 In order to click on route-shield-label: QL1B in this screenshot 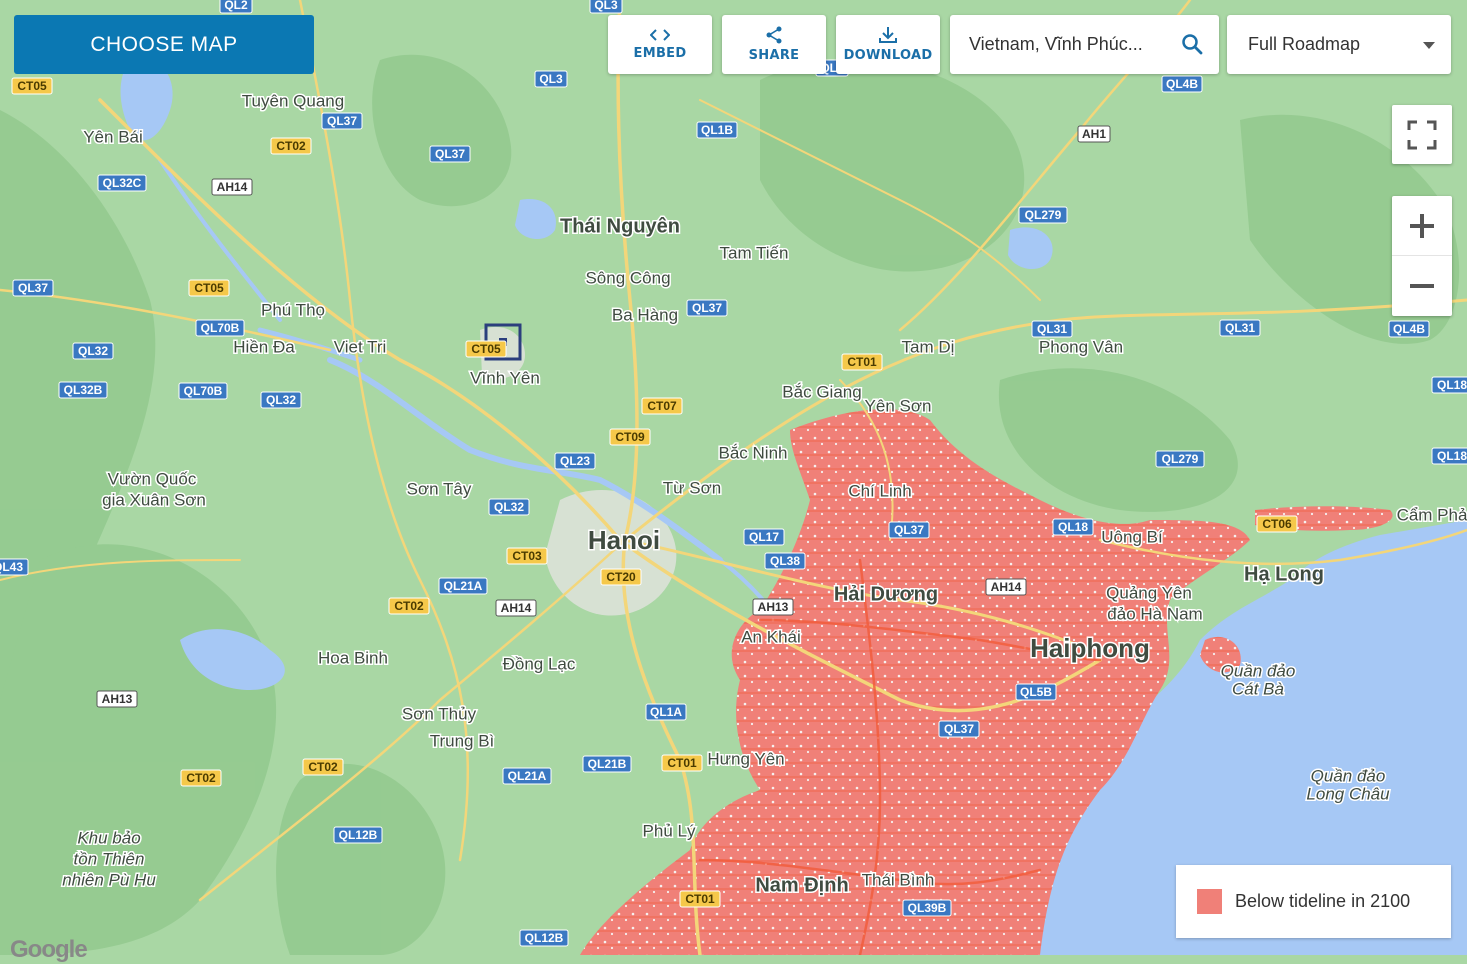, I will do `click(717, 130)`.